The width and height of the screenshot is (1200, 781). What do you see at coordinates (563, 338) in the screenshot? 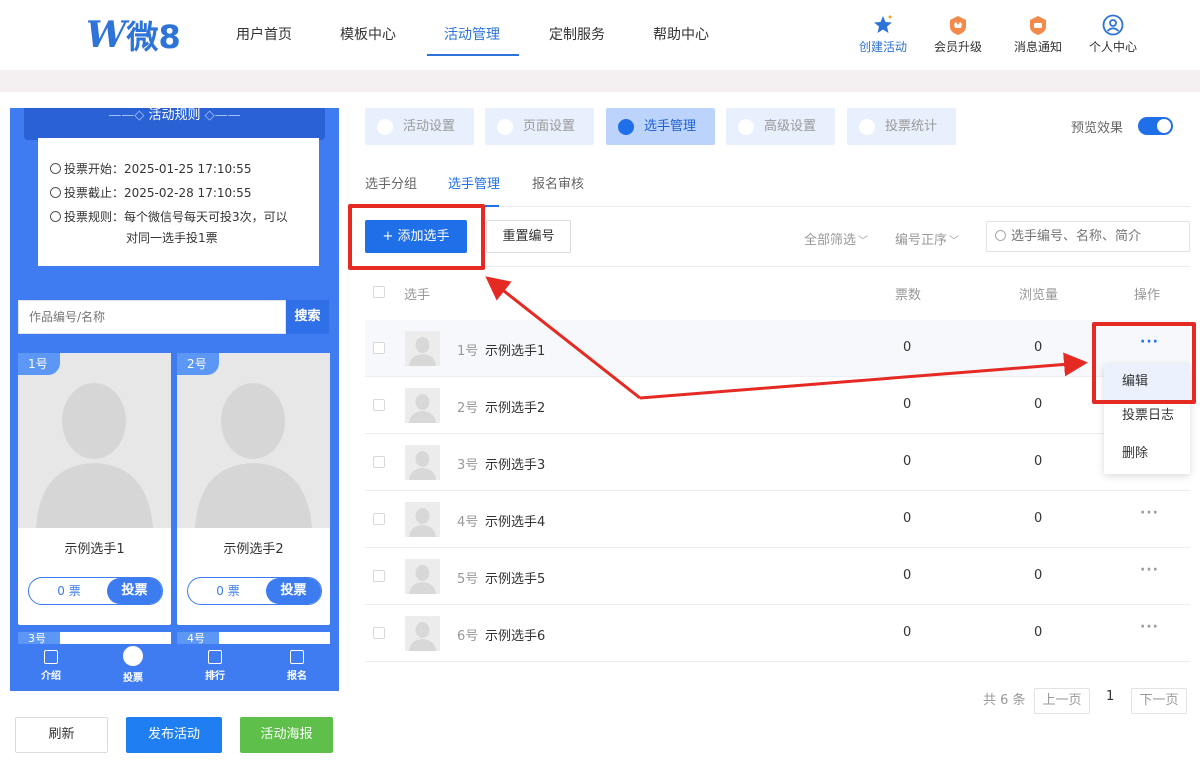
I see `arrow-to-add-button` at bounding box center [563, 338].